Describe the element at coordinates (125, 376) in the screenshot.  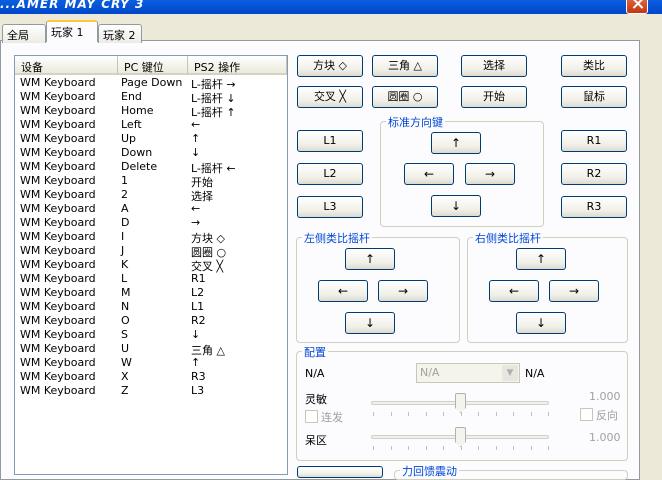
I see `pc-key-cell: X` at that location.